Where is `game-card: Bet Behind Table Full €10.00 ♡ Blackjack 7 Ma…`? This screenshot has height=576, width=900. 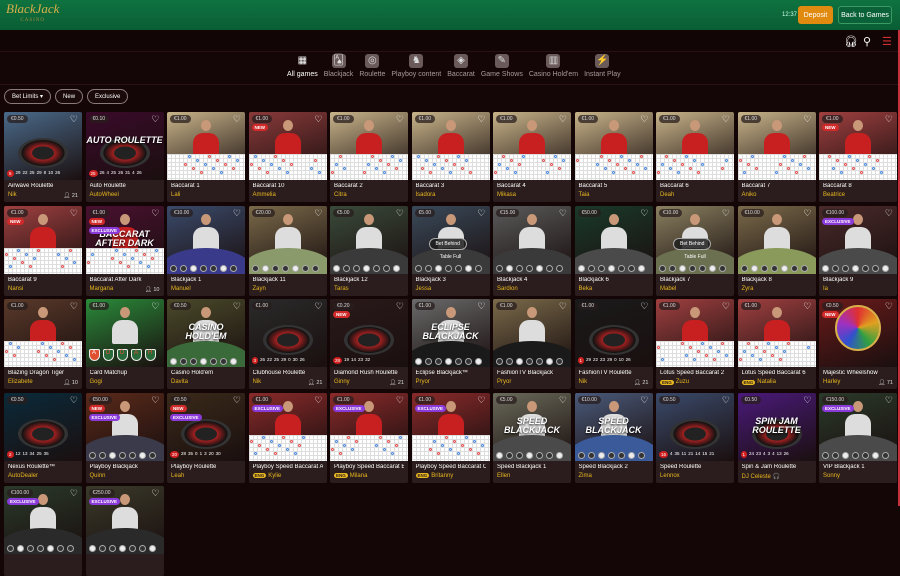 game-card: Bet Behind Table Full €10.00 ♡ Blackjack 7 Ma… is located at coordinates (695, 250).